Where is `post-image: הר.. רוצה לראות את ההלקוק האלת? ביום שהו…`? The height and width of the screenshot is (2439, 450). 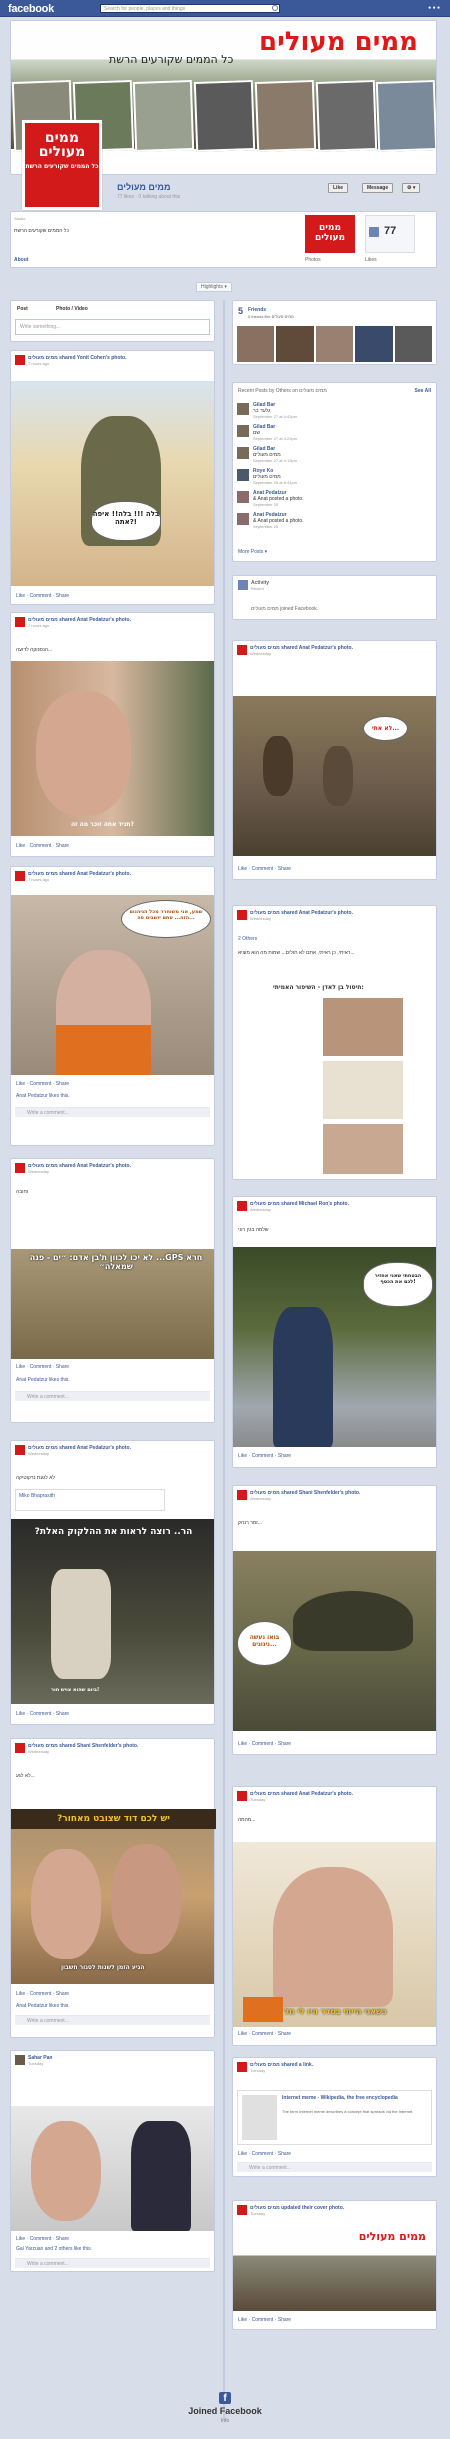
post-image: הר.. רוצה לראות את ההלקוק האלת? ביום שהו… is located at coordinates (112, 1611).